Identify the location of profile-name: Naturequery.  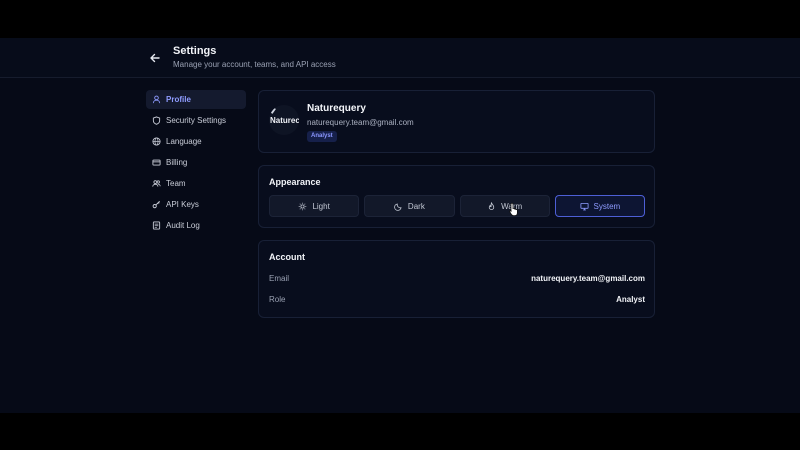
(336, 108).